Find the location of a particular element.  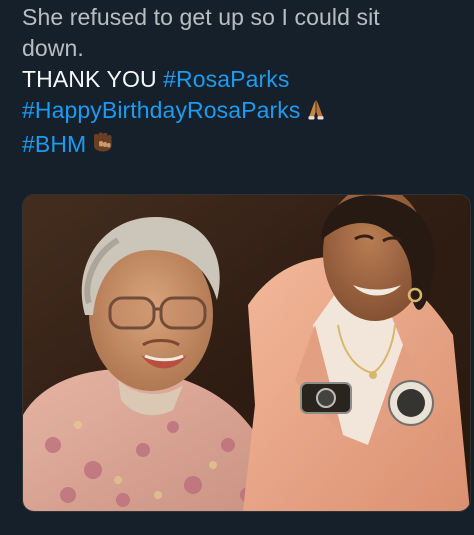

tweet-text-line-2: down. is located at coordinates (53, 48).